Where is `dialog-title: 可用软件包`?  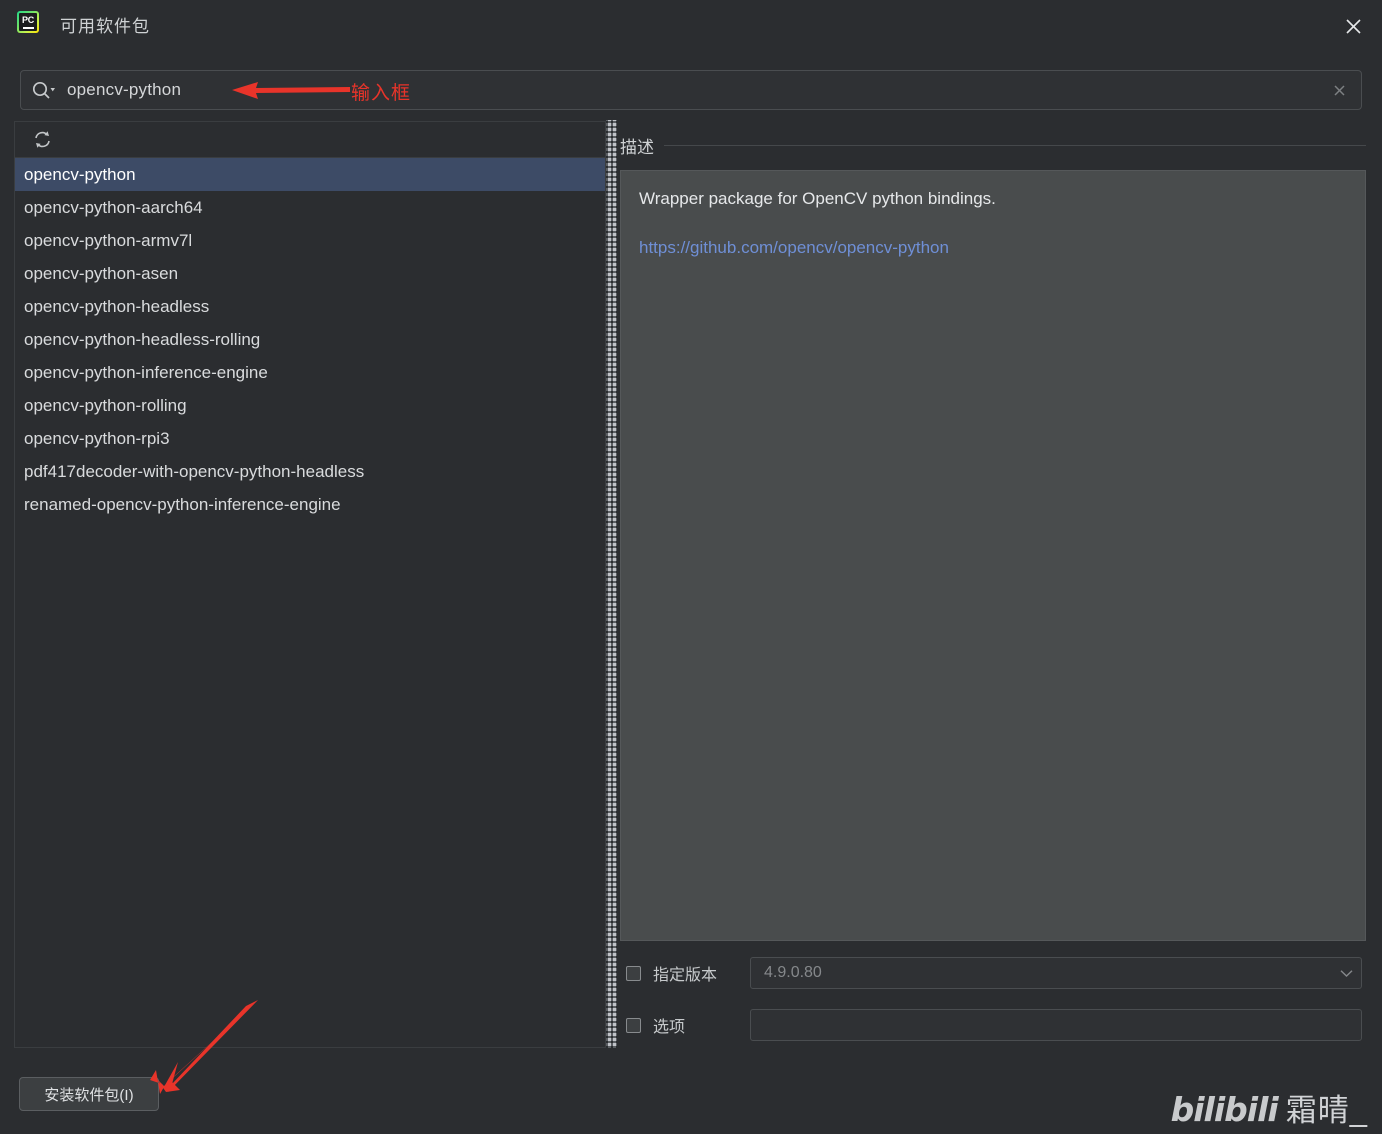 dialog-title: 可用软件包 is located at coordinates (105, 26).